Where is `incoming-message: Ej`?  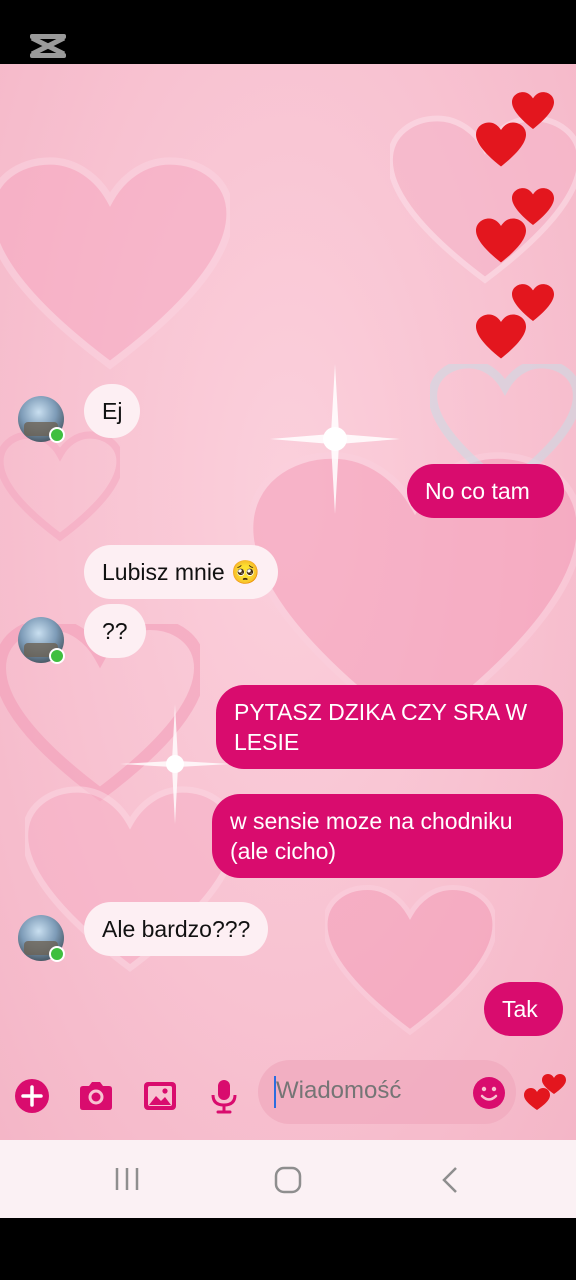
incoming-message: Ej is located at coordinates (112, 411).